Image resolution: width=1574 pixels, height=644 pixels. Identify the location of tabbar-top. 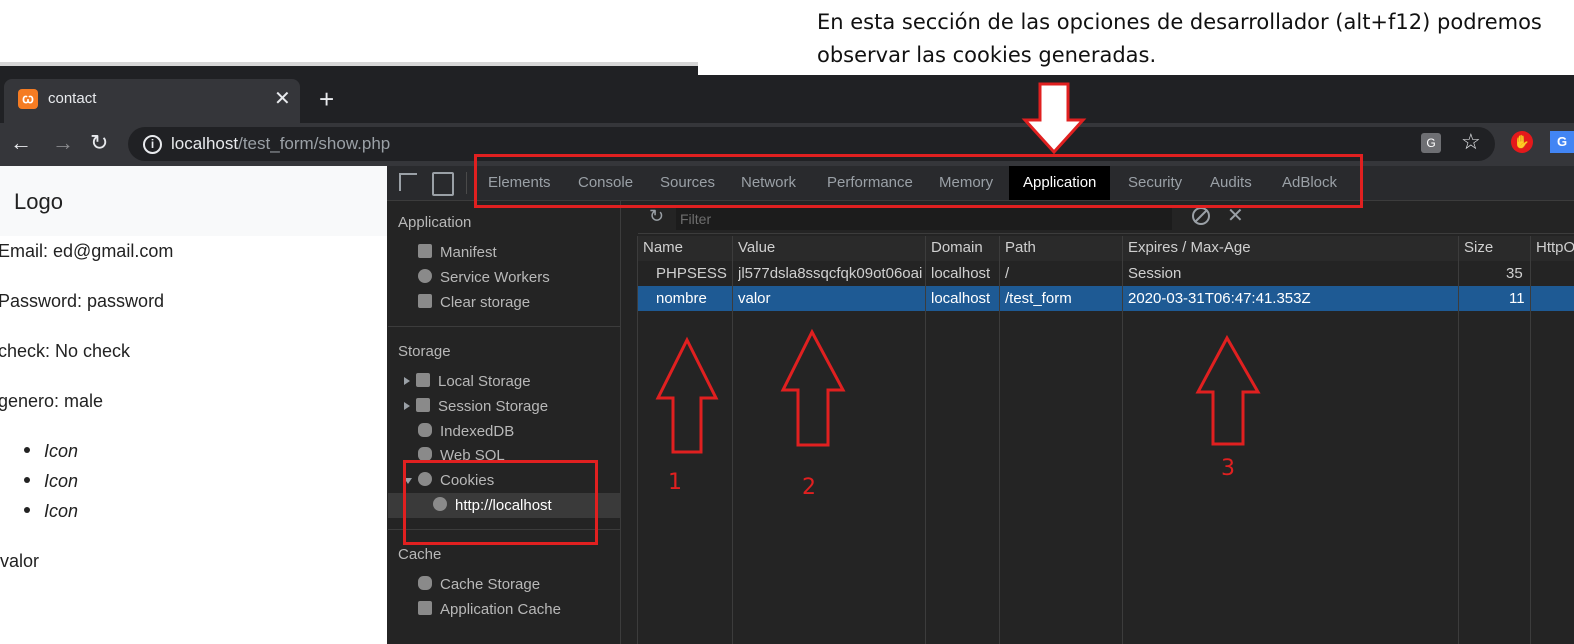
(349, 70).